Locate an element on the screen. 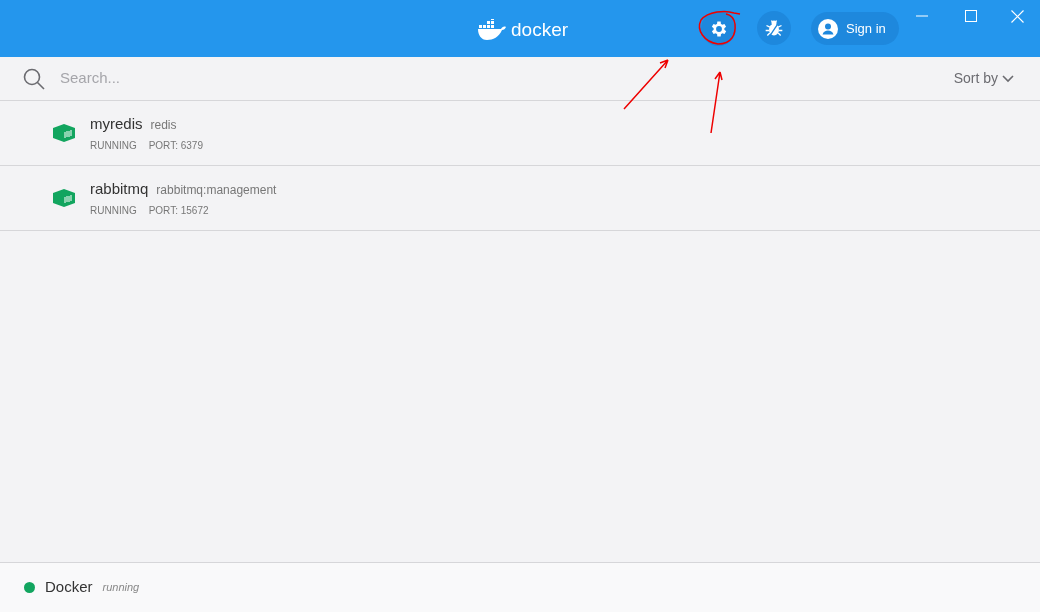 The width and height of the screenshot is (1040, 612). container-row: myredis redis RUNNING PORT: 6379 is located at coordinates (520, 133).